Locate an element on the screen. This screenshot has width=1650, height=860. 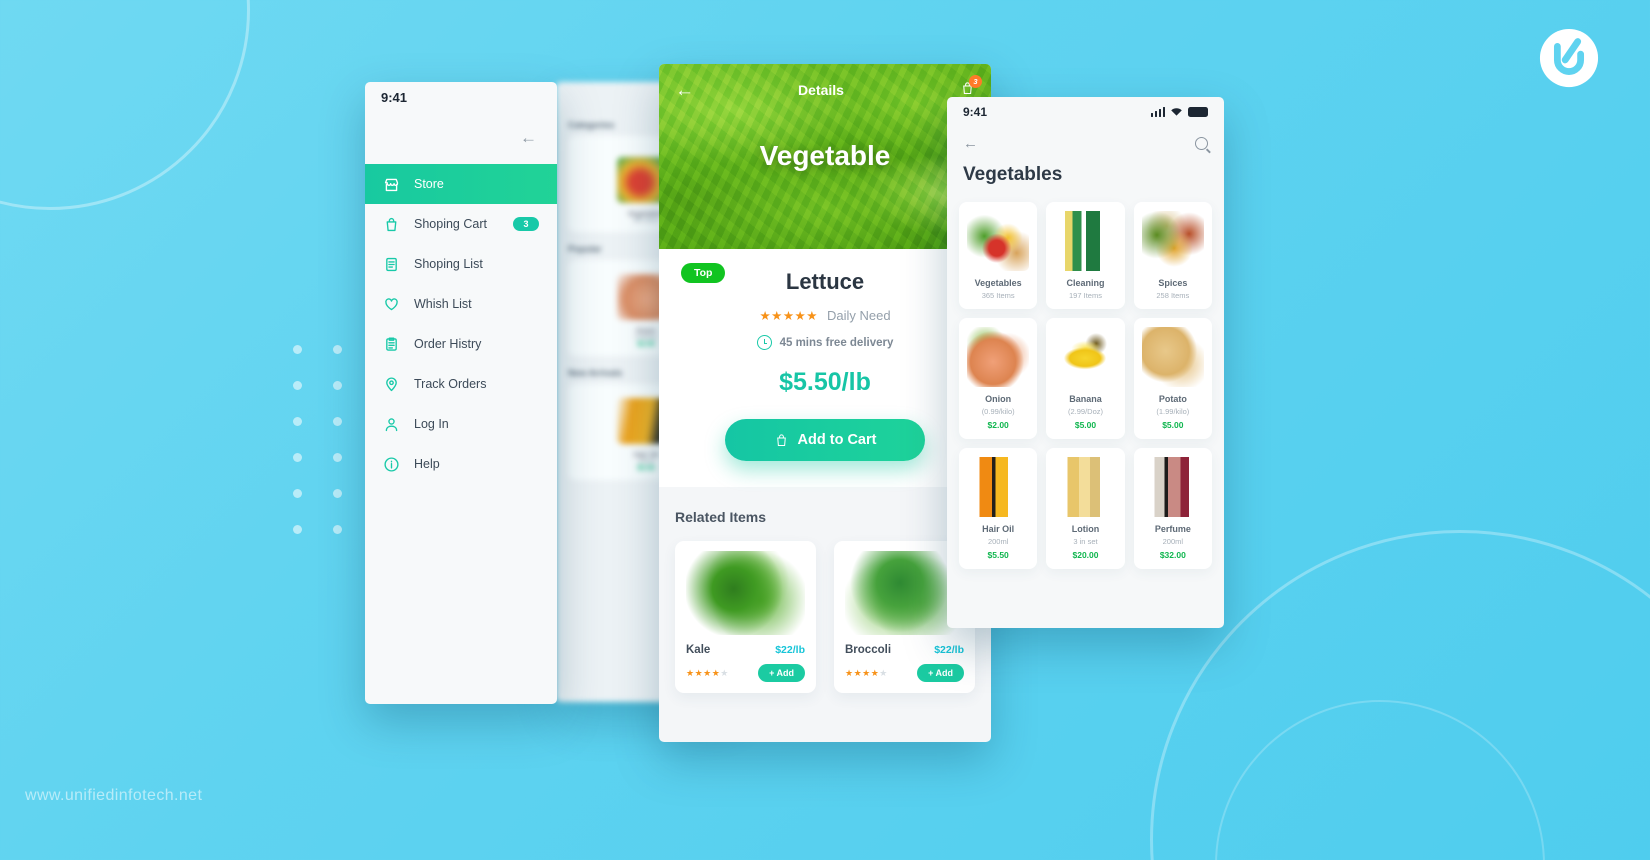
category-name: Spices is located at coordinates (1173, 283).